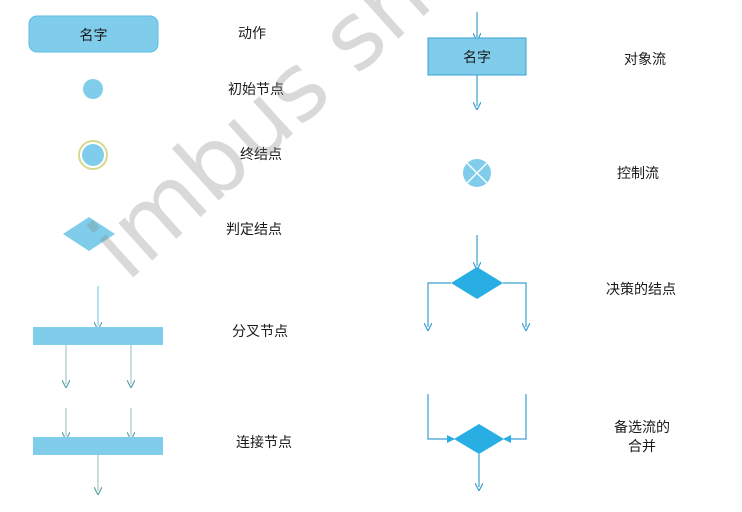 This screenshot has width=742, height=512. What do you see at coordinates (477, 58) in the screenshot?
I see `object-box-text: 名字` at bounding box center [477, 58].